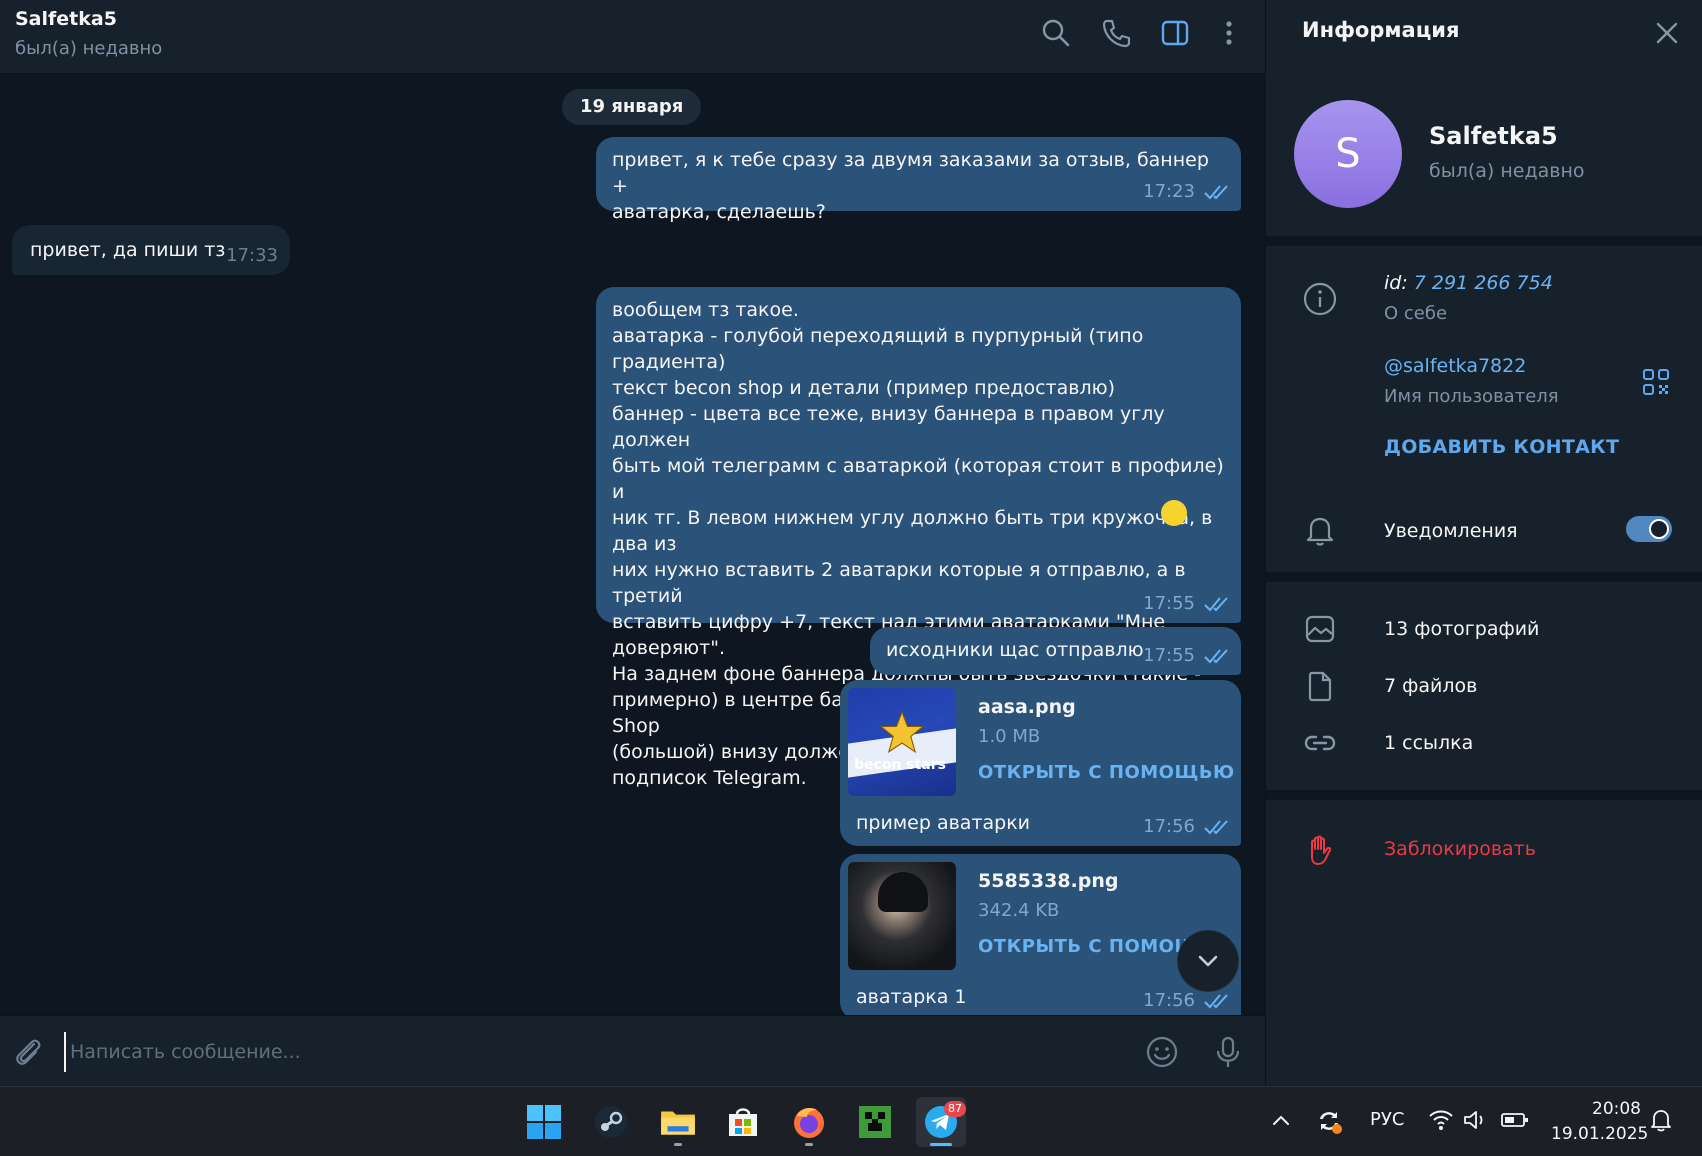 The width and height of the screenshot is (1702, 1156). I want to click on composer, so click(632, 1050).